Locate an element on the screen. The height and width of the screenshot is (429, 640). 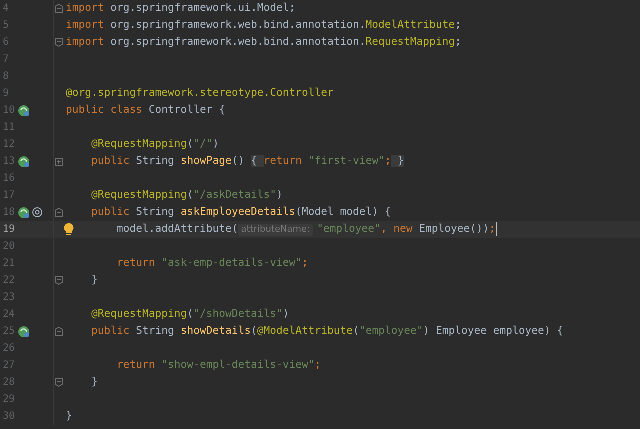
line-number: 13 is located at coordinates (9, 162).